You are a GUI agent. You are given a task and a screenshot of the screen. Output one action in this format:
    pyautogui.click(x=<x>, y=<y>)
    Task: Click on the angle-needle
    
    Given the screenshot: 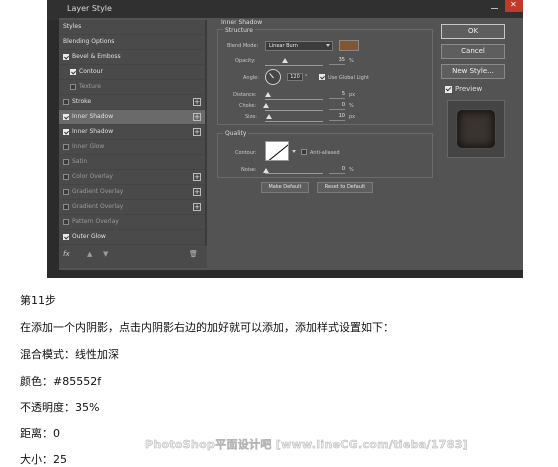 What is the action you would take?
    pyautogui.click(x=271, y=76)
    